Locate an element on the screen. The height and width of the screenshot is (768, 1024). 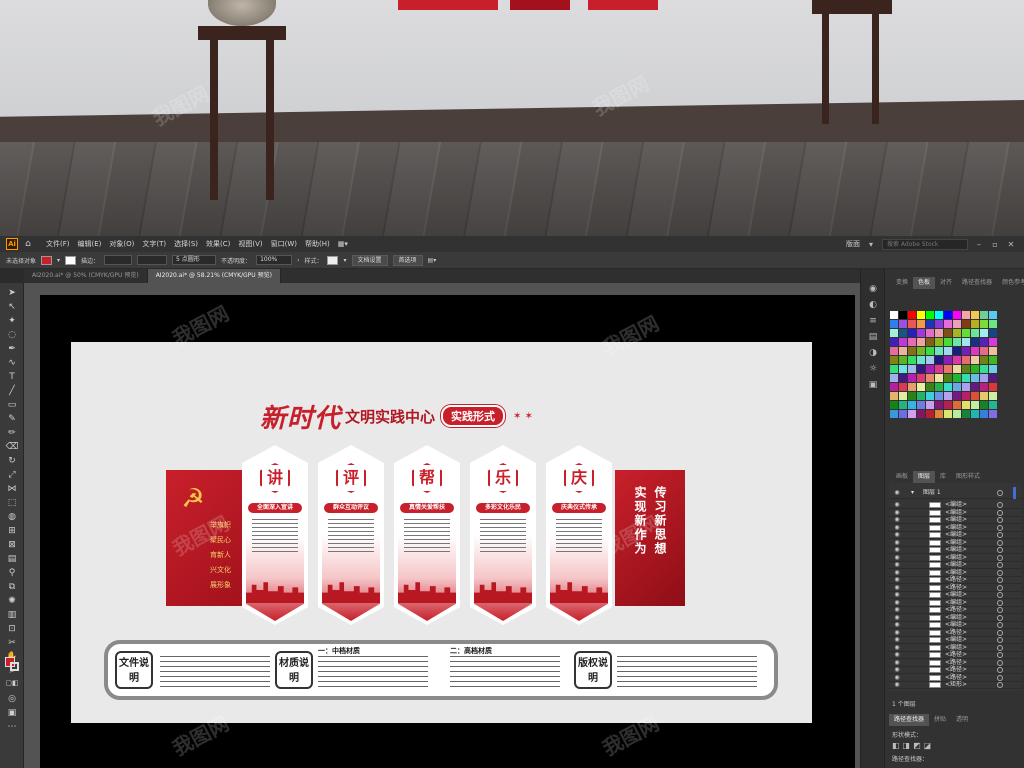
pen-tool-icon: ✒ is located at coordinates (12, 349).